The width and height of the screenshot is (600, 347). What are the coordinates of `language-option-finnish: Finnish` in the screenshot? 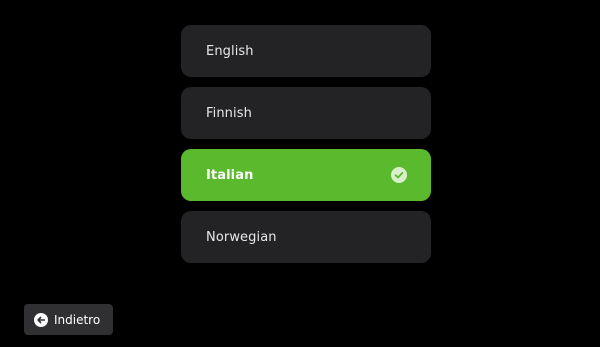 It's located at (306, 113).